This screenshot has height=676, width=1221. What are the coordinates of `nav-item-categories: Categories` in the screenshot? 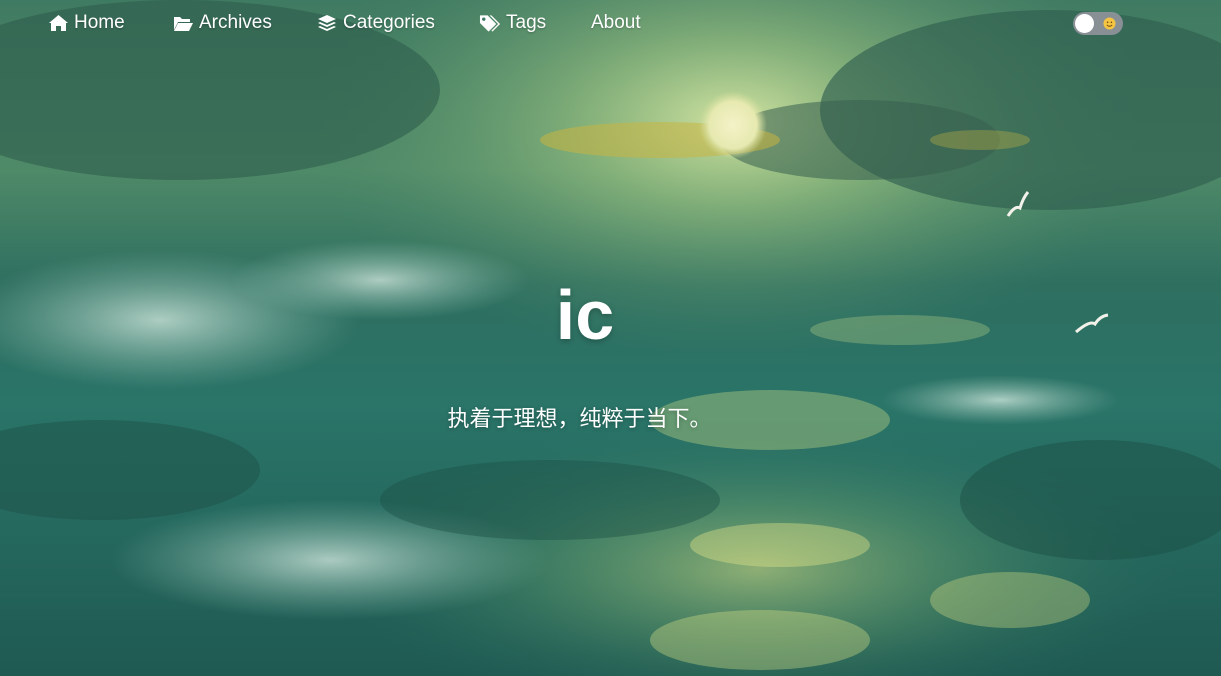 It's located at (375, 23).